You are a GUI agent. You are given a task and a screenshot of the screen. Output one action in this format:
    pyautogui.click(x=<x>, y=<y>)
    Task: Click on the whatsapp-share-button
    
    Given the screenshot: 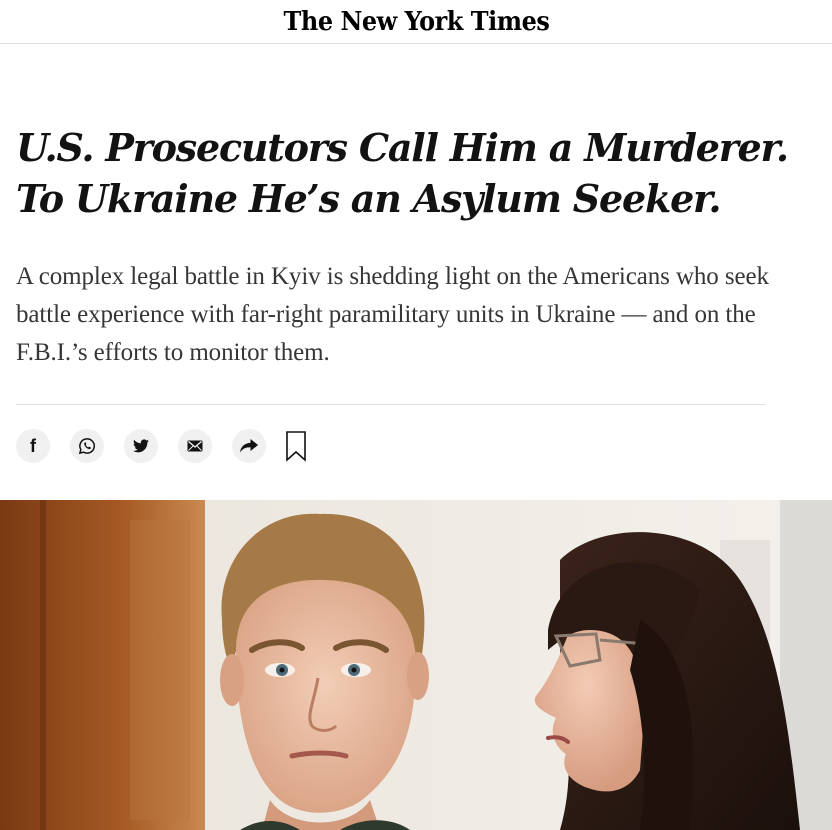 What is the action you would take?
    pyautogui.click(x=87, y=446)
    